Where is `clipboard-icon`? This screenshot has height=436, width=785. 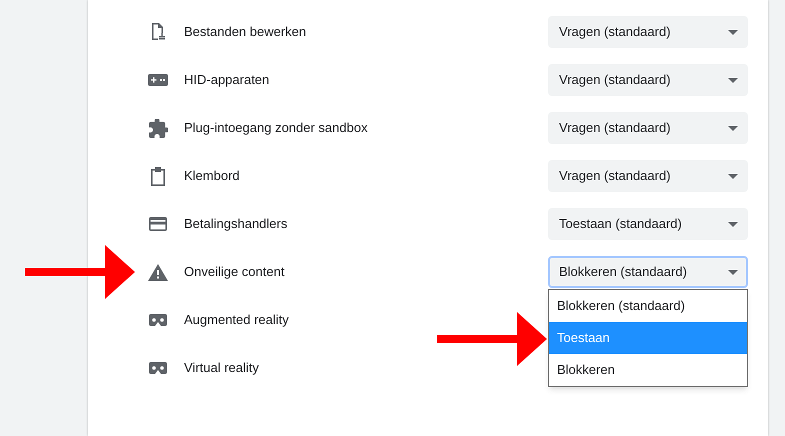
clipboard-icon is located at coordinates (158, 176).